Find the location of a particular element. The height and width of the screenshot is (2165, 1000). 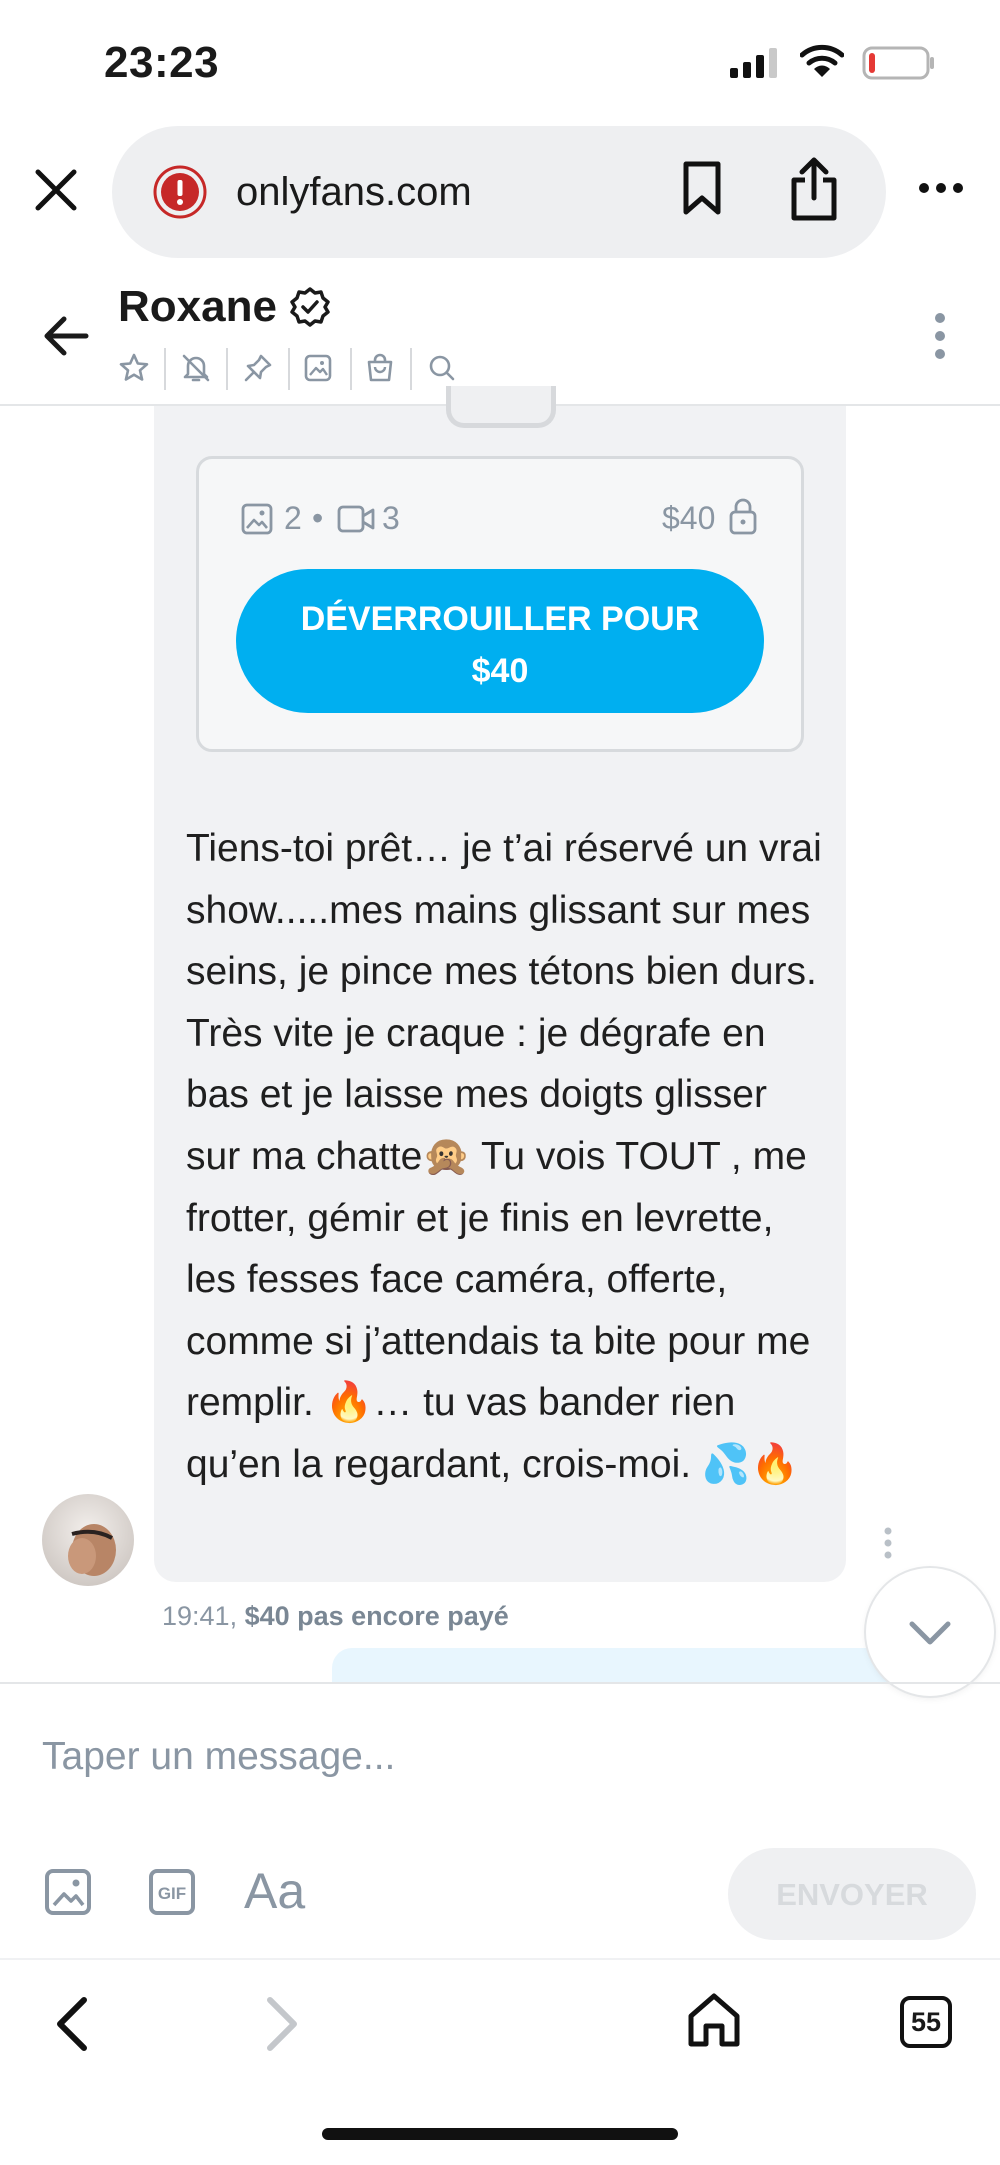

gif-icon: GIF is located at coordinates (172, 1892).